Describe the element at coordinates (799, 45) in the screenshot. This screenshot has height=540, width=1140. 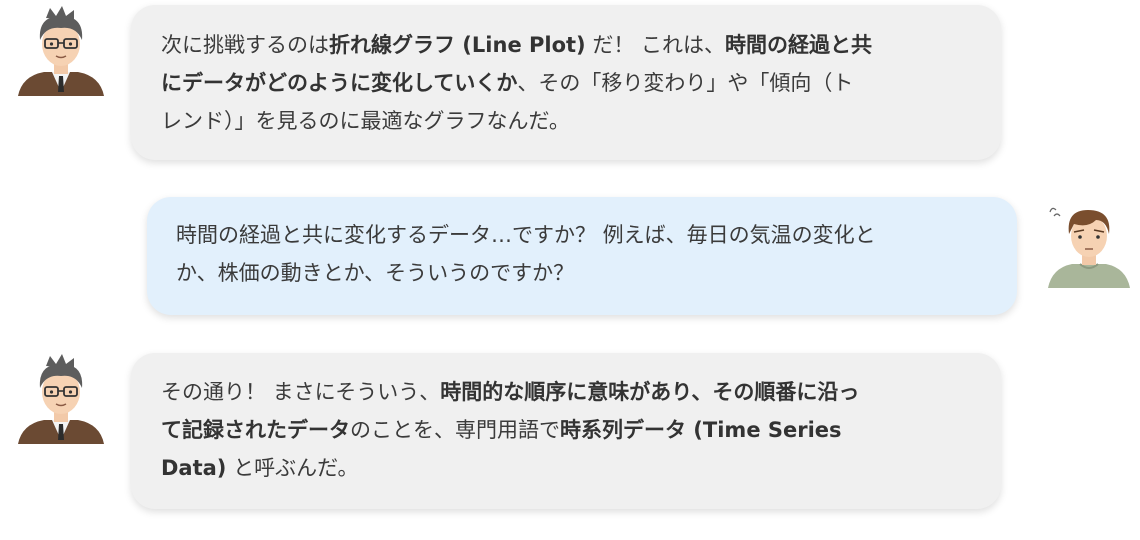
I see `message-text-bold: 時間の経過と共` at that location.